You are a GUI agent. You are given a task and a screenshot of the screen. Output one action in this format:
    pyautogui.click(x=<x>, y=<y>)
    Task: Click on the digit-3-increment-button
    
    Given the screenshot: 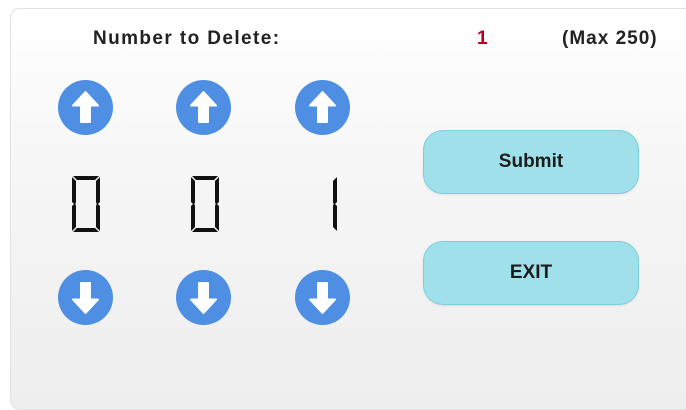 What is the action you would take?
    pyautogui.click(x=322, y=107)
    